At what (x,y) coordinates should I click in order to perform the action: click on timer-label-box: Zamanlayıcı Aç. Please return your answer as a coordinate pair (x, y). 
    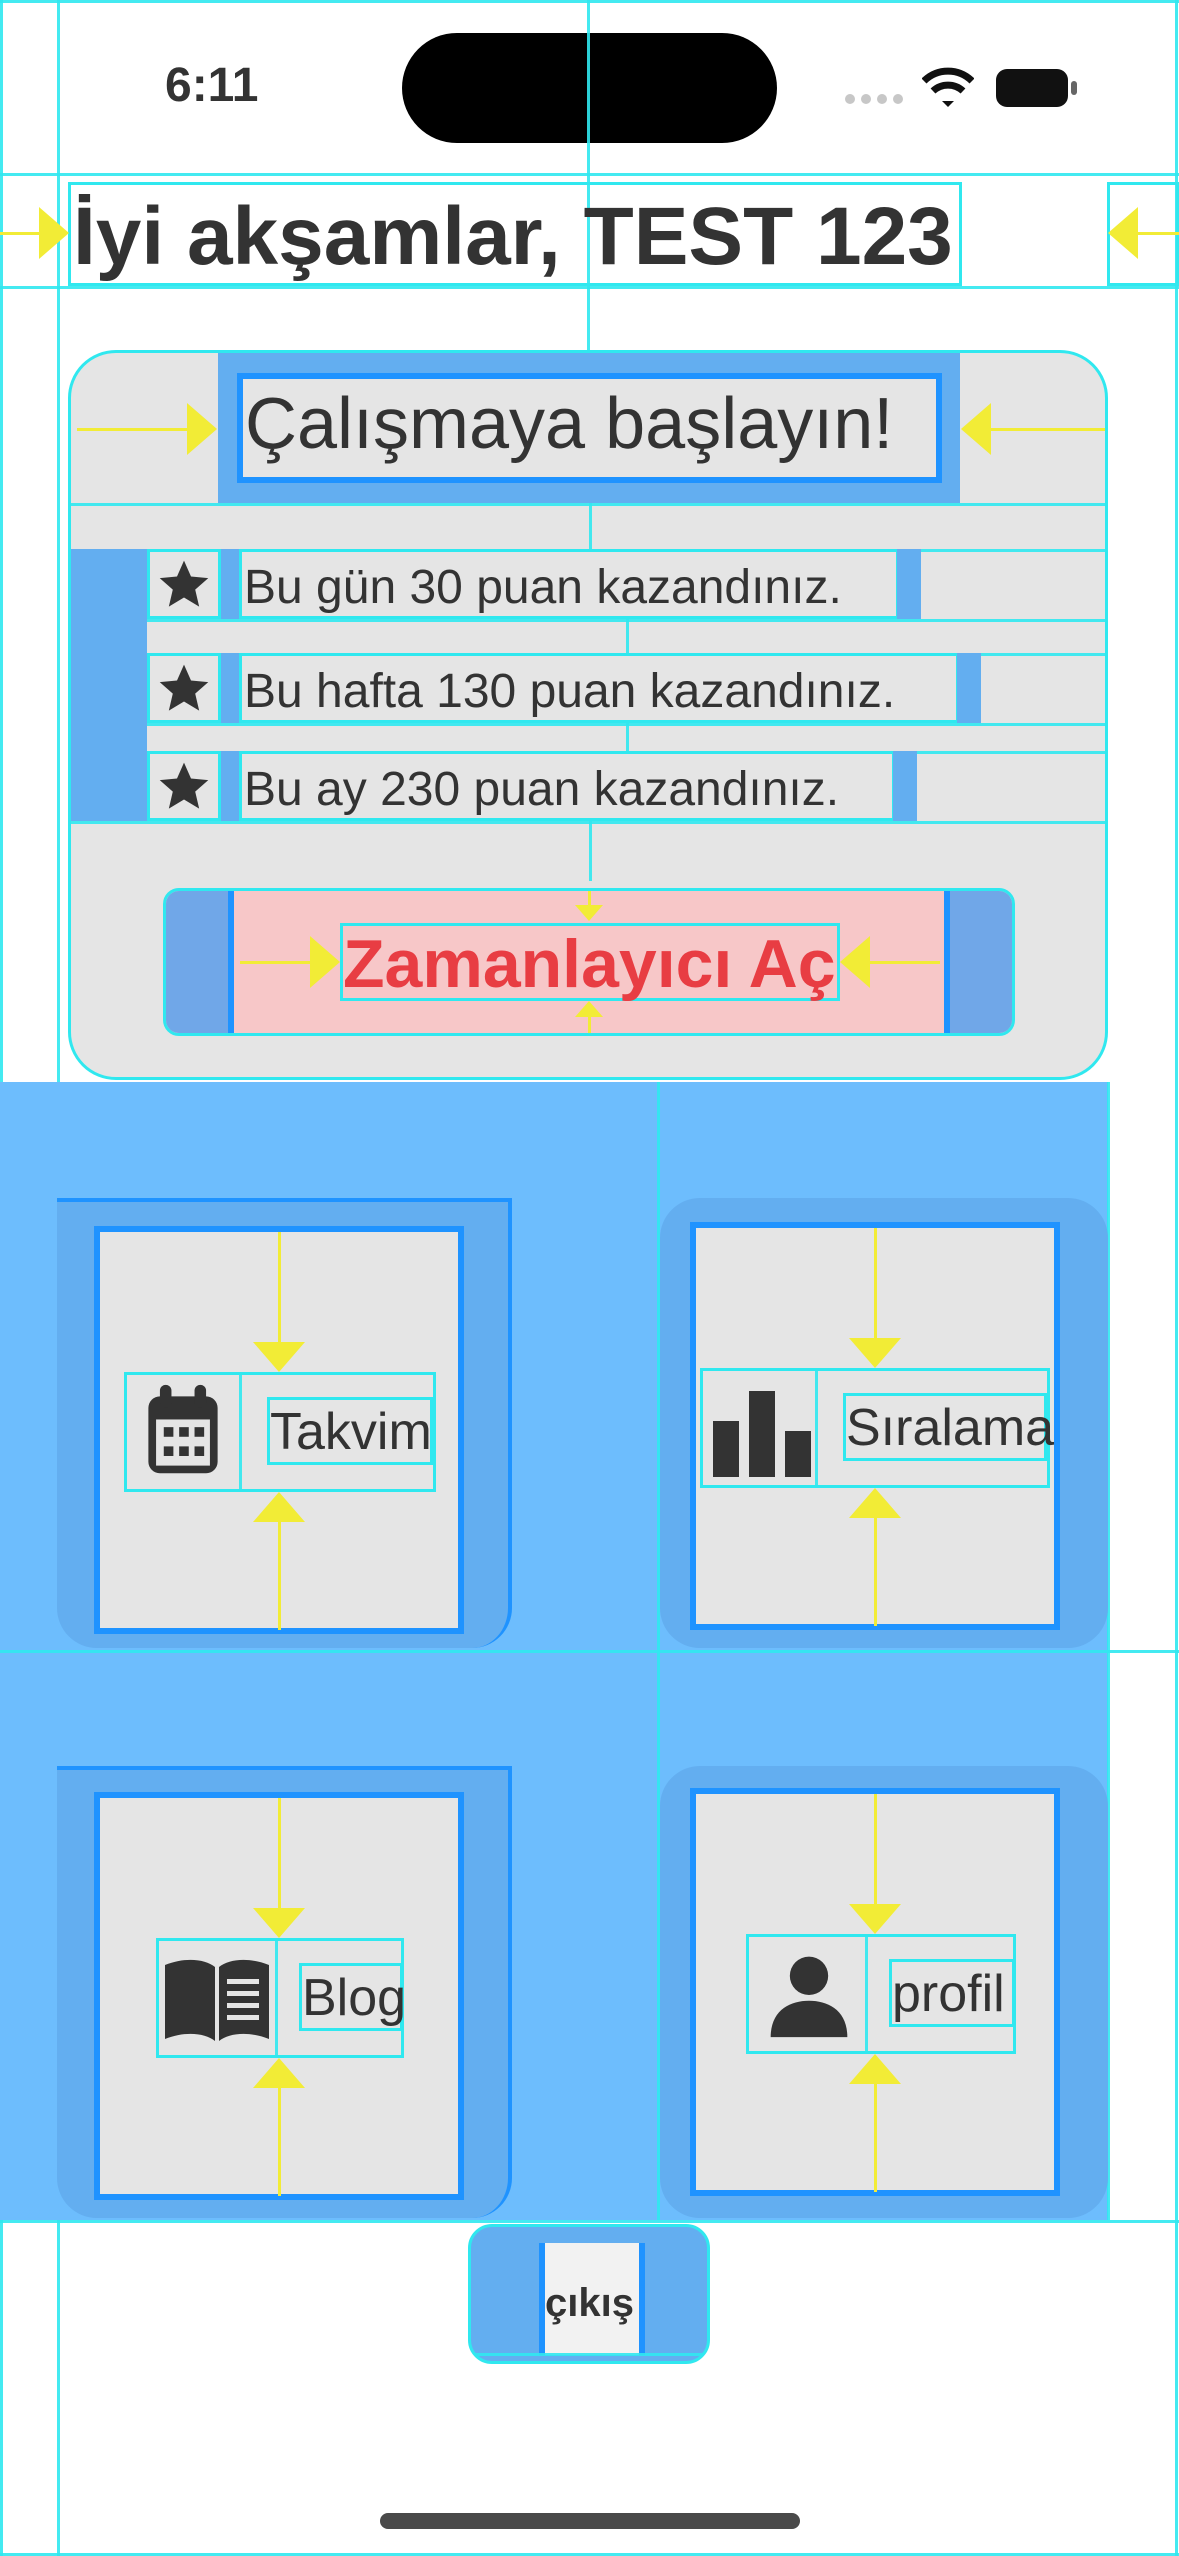
    Looking at the image, I should click on (590, 962).